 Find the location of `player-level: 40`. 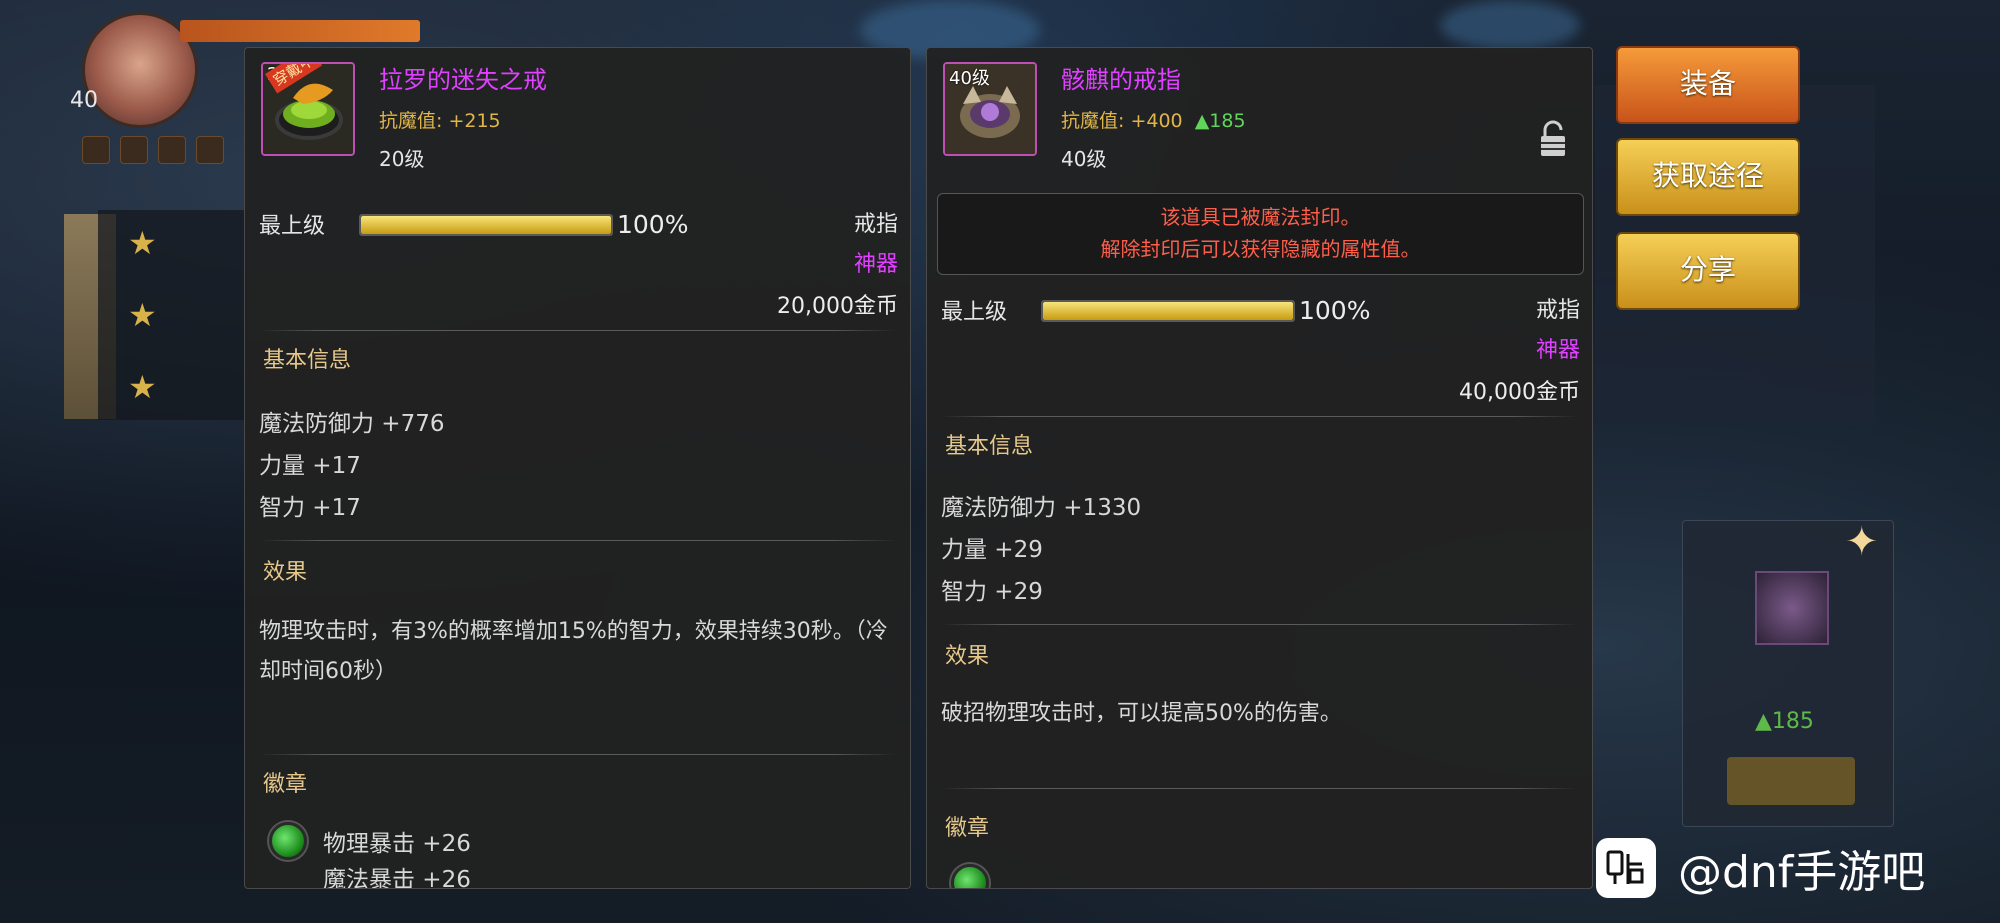

player-level: 40 is located at coordinates (84, 100).